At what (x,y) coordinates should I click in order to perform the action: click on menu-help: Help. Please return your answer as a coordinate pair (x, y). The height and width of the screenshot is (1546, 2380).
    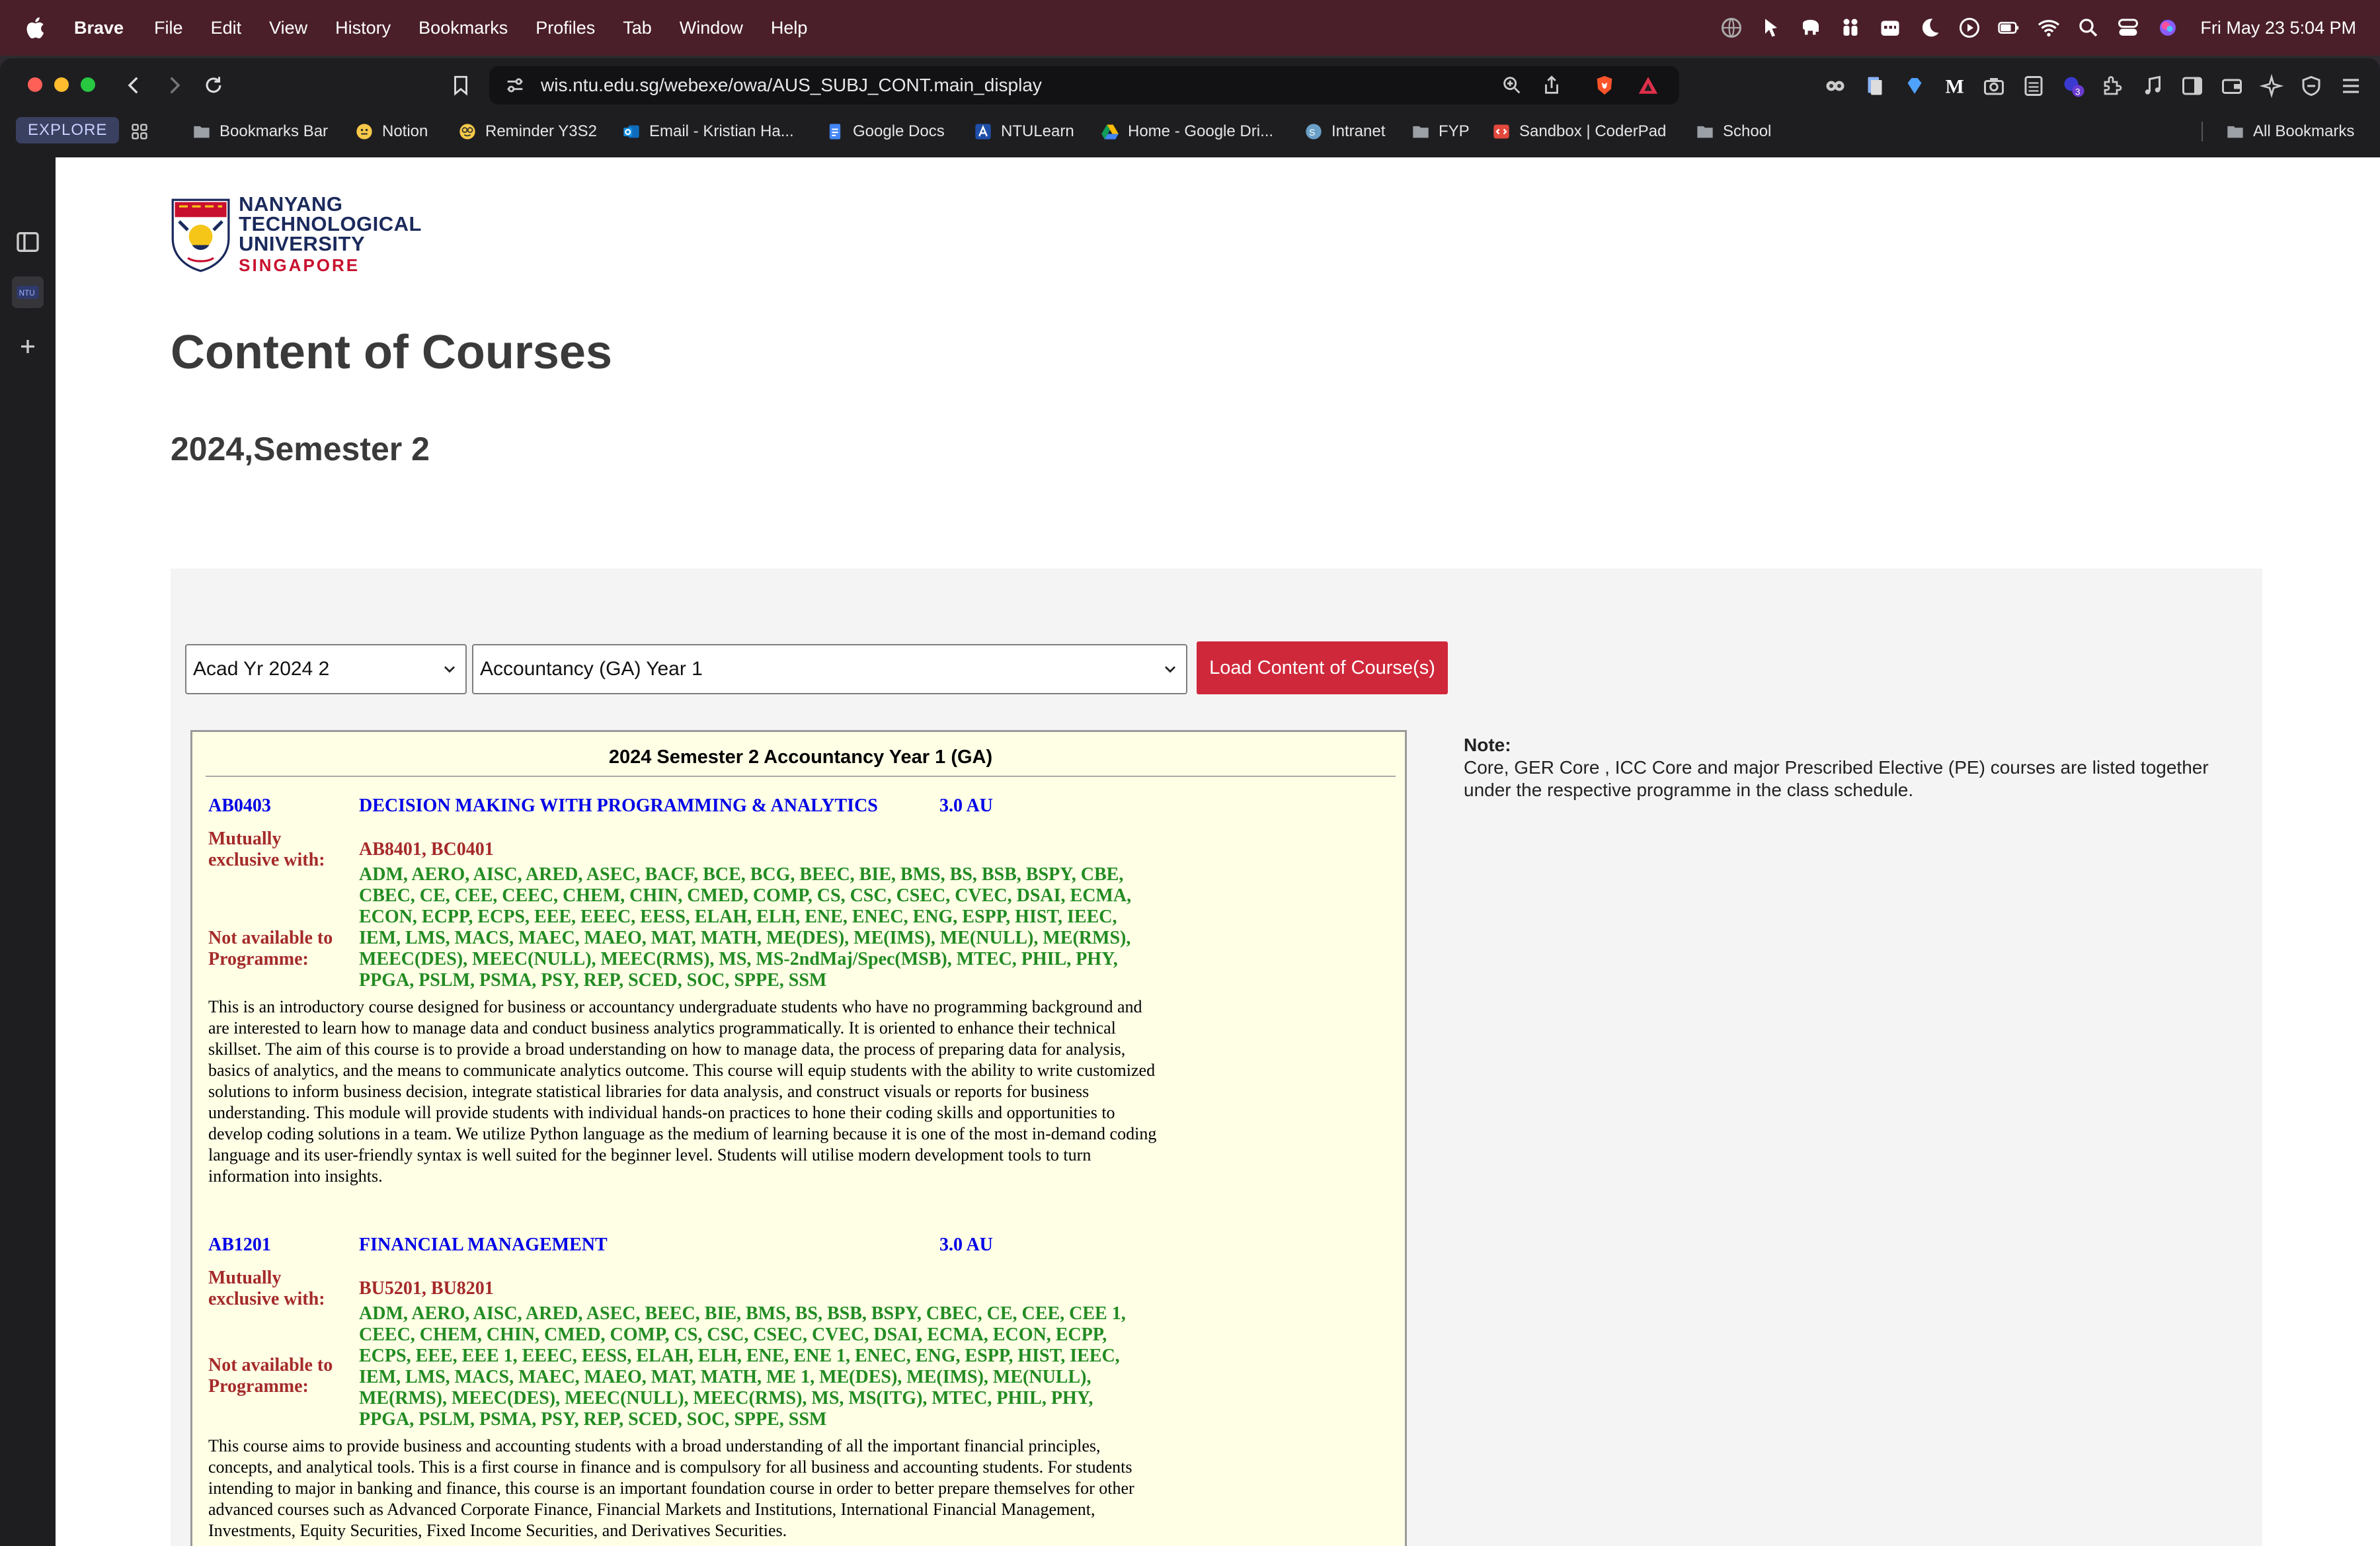
    Looking at the image, I should click on (789, 28).